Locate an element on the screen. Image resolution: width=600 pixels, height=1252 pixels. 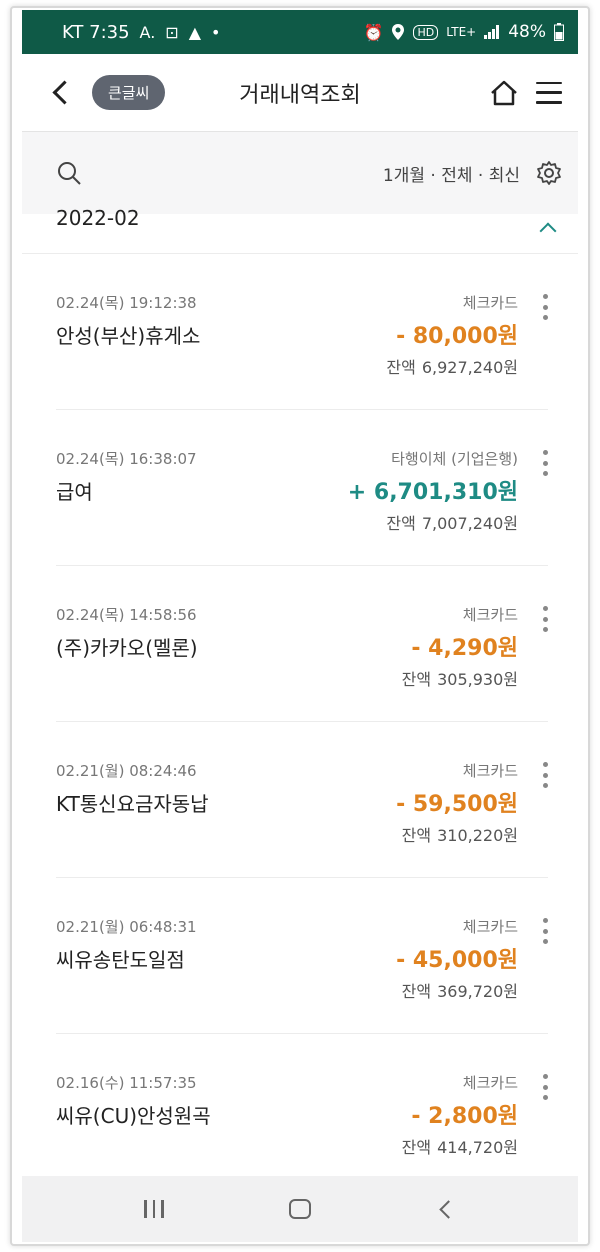
transaction-datetime: 02.21(월) 06:48:31 is located at coordinates (126, 927).